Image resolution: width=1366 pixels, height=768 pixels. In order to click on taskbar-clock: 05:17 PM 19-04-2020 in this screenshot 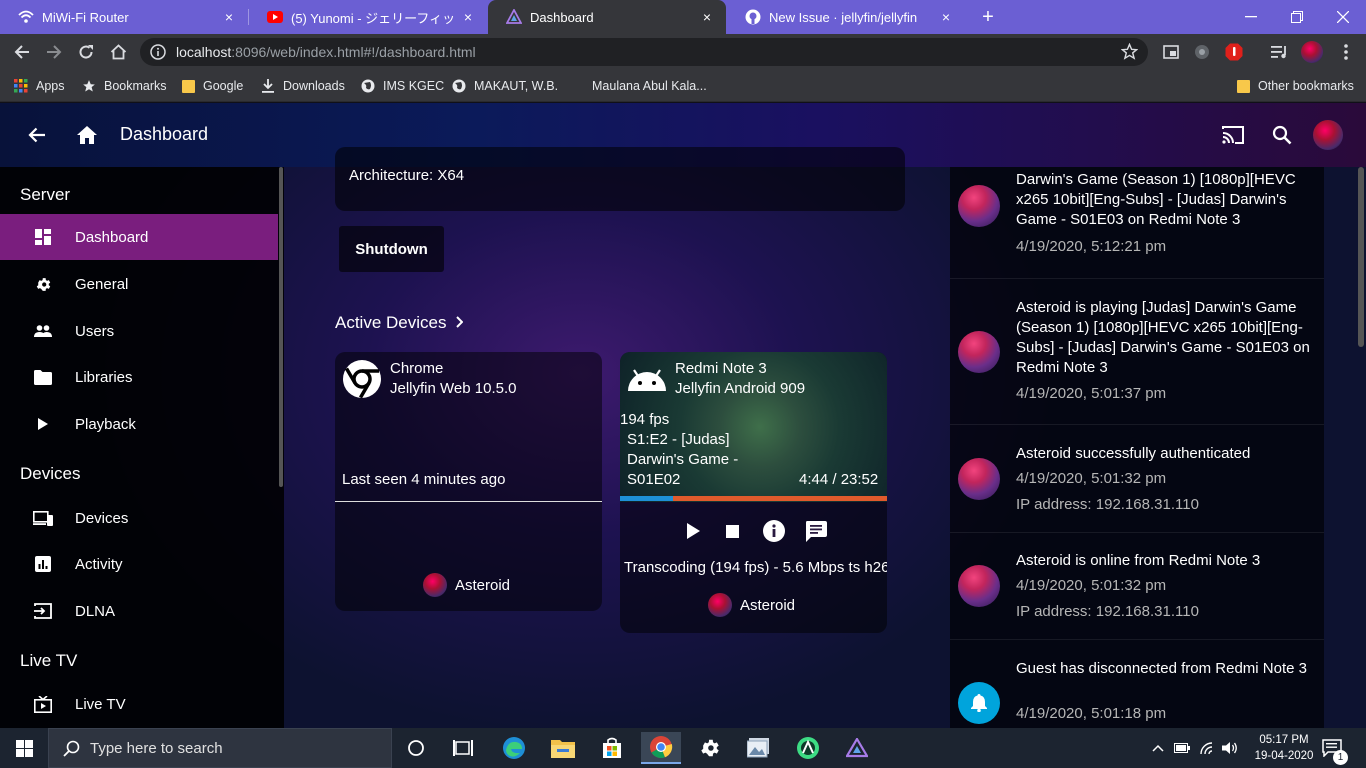, I will do `click(1284, 748)`.